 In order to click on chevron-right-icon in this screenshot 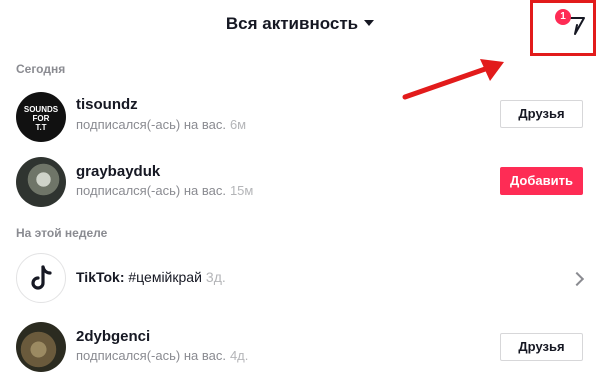, I will do `click(577, 279)`.